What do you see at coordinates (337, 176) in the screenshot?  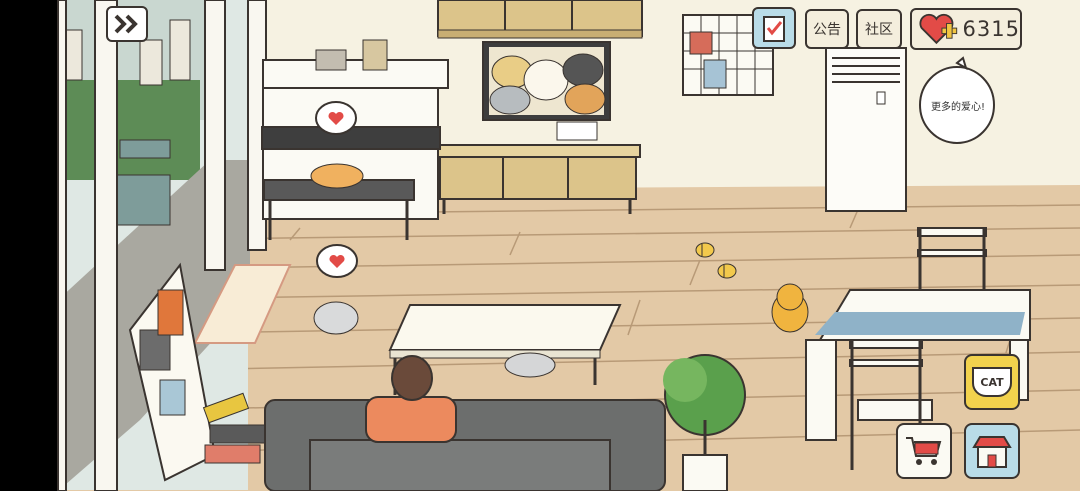 I see `cat-on-bench` at bounding box center [337, 176].